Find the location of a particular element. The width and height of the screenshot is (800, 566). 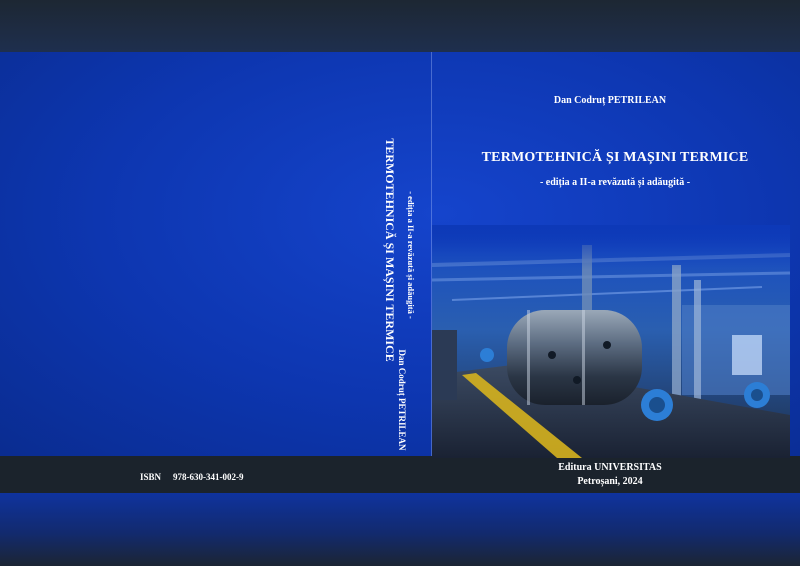

front-author: Dan Codruț PETRILEAN is located at coordinates (610, 100).